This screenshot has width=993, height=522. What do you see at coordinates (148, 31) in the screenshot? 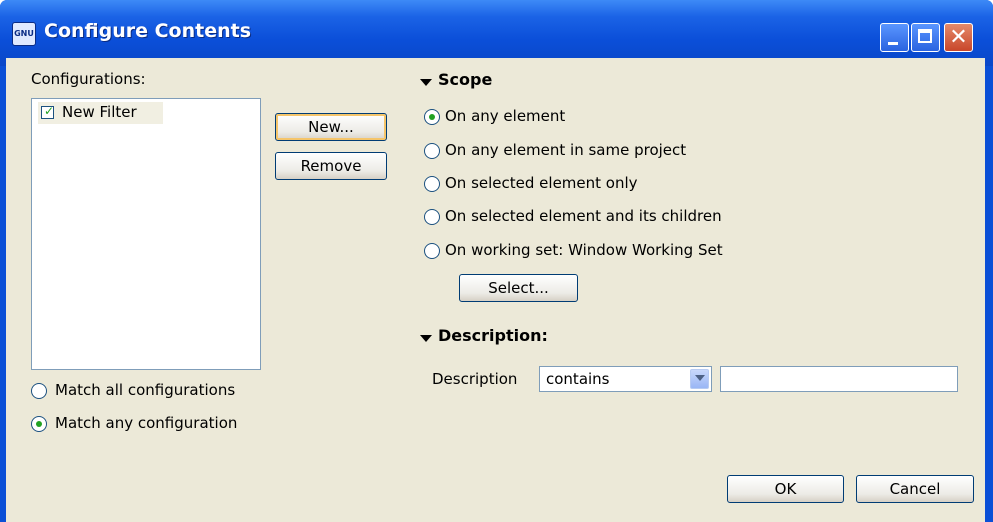
I see `window-title: Configure Contents` at bounding box center [148, 31].